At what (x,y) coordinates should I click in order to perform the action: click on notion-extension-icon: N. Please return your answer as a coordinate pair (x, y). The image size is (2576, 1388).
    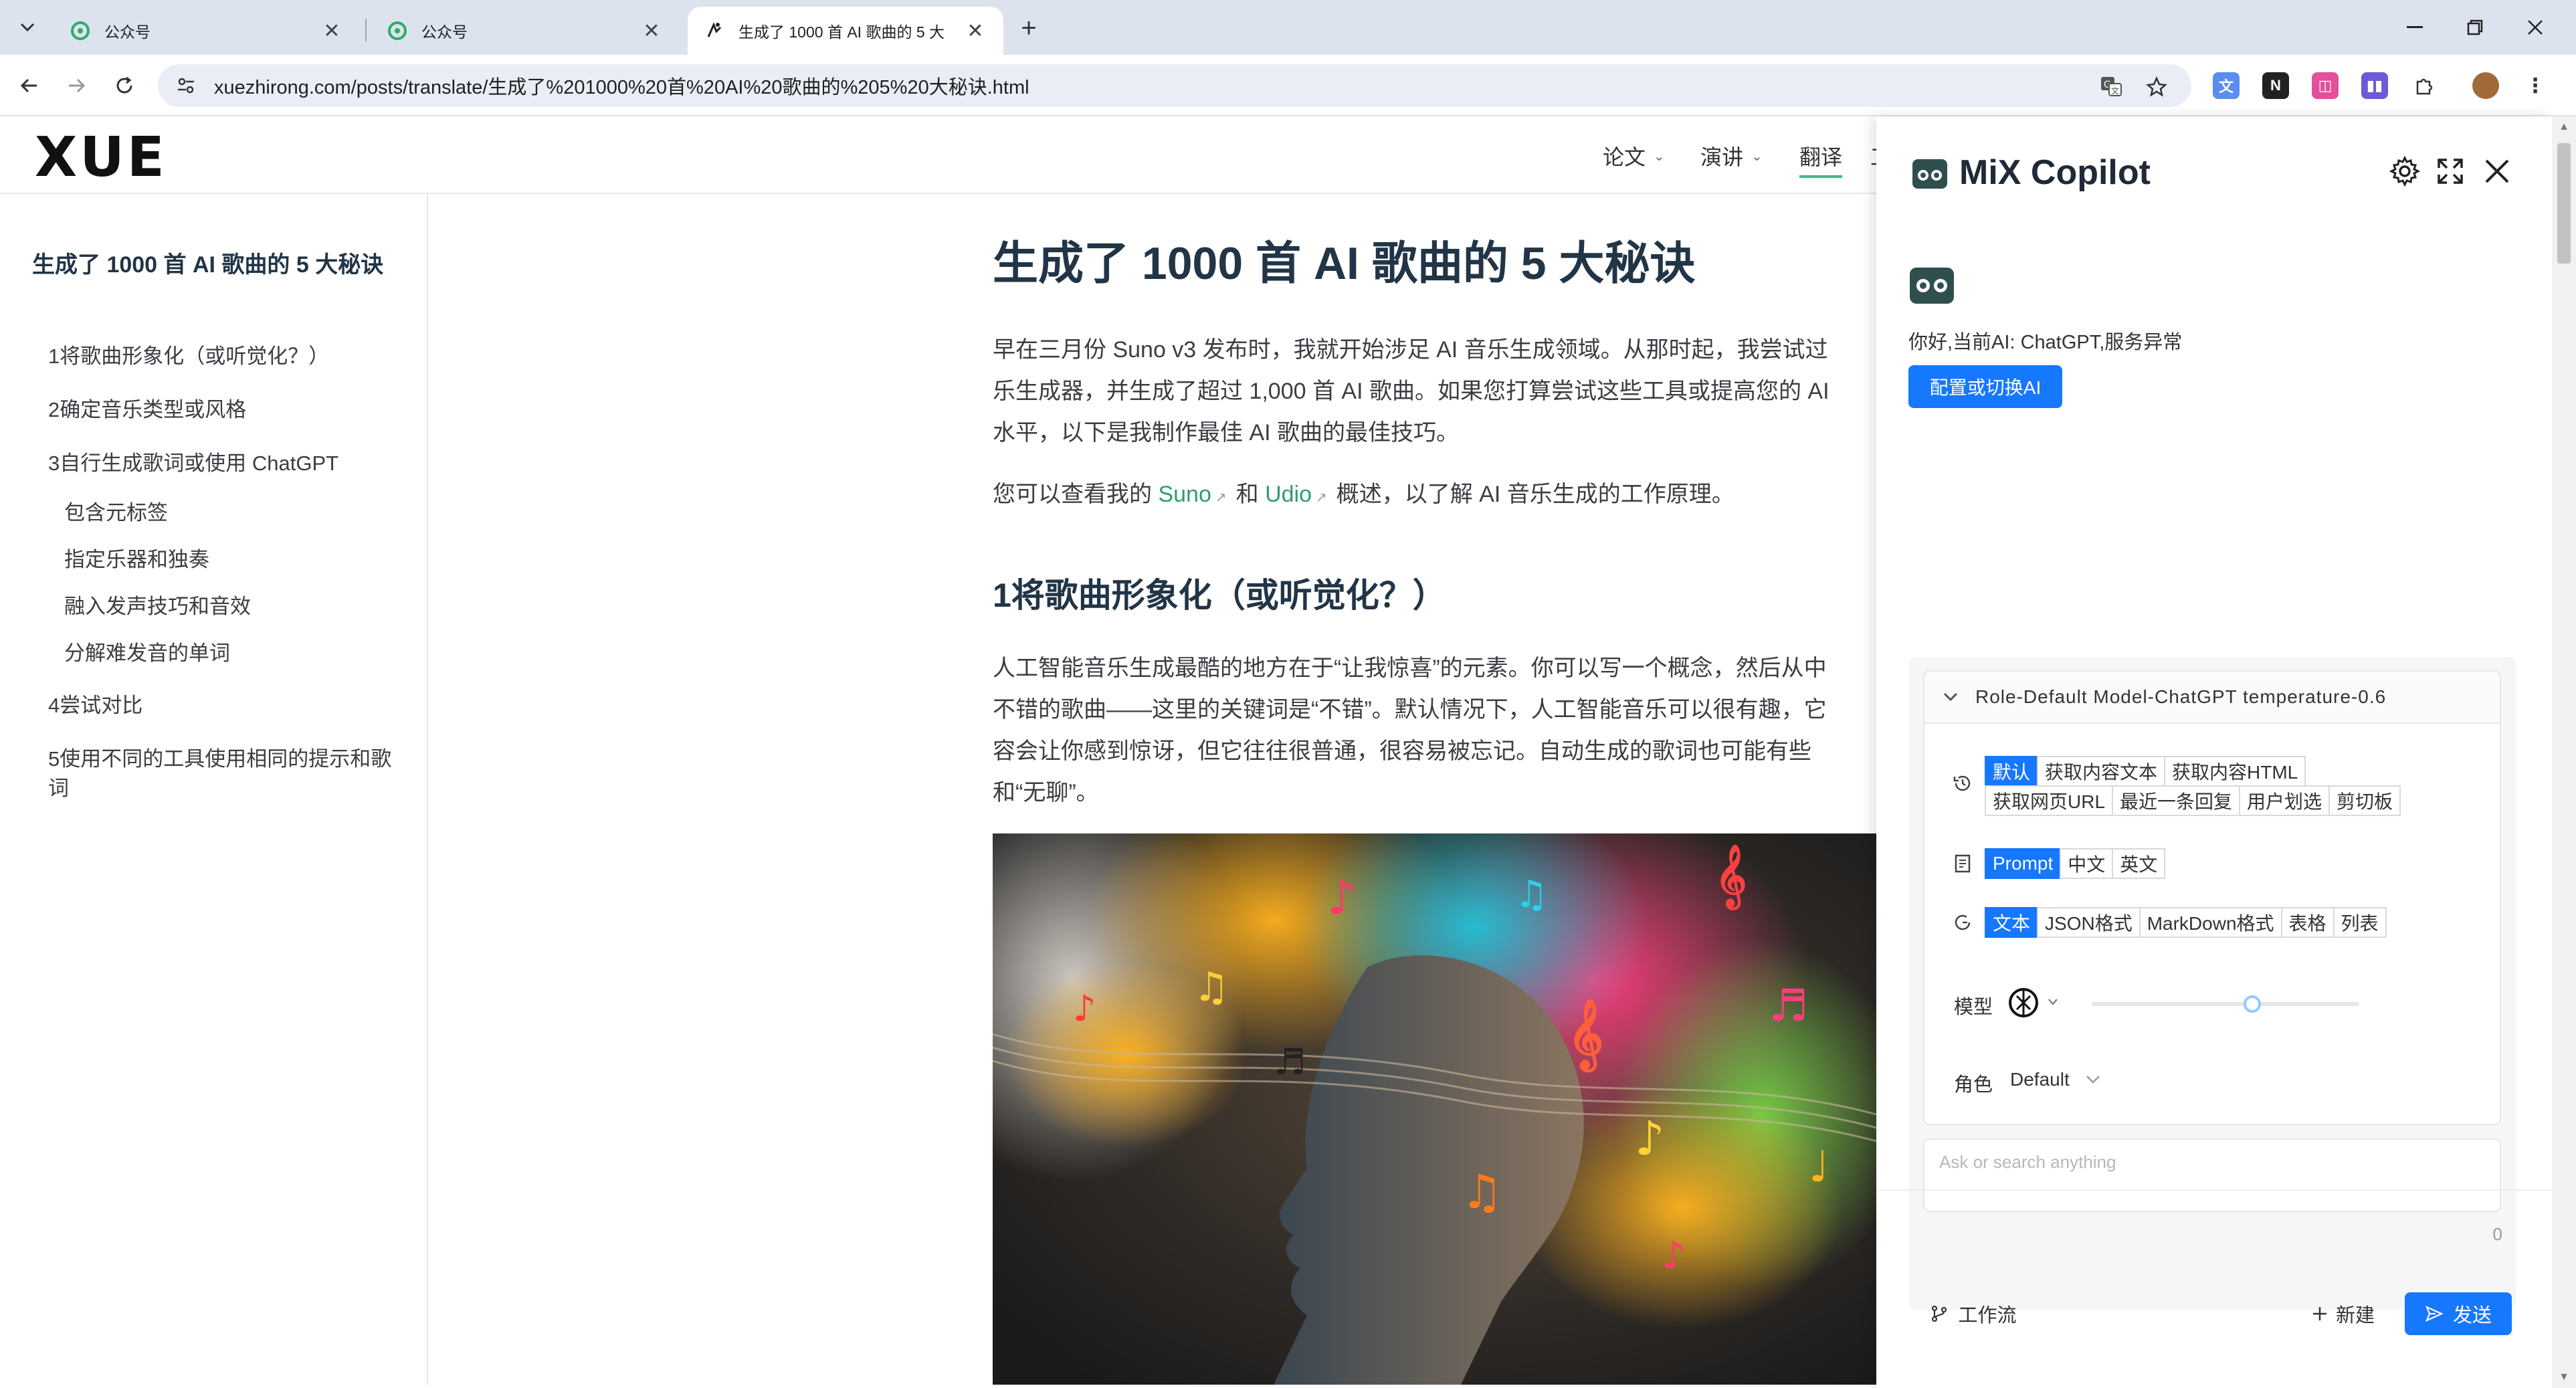
    Looking at the image, I should click on (2275, 86).